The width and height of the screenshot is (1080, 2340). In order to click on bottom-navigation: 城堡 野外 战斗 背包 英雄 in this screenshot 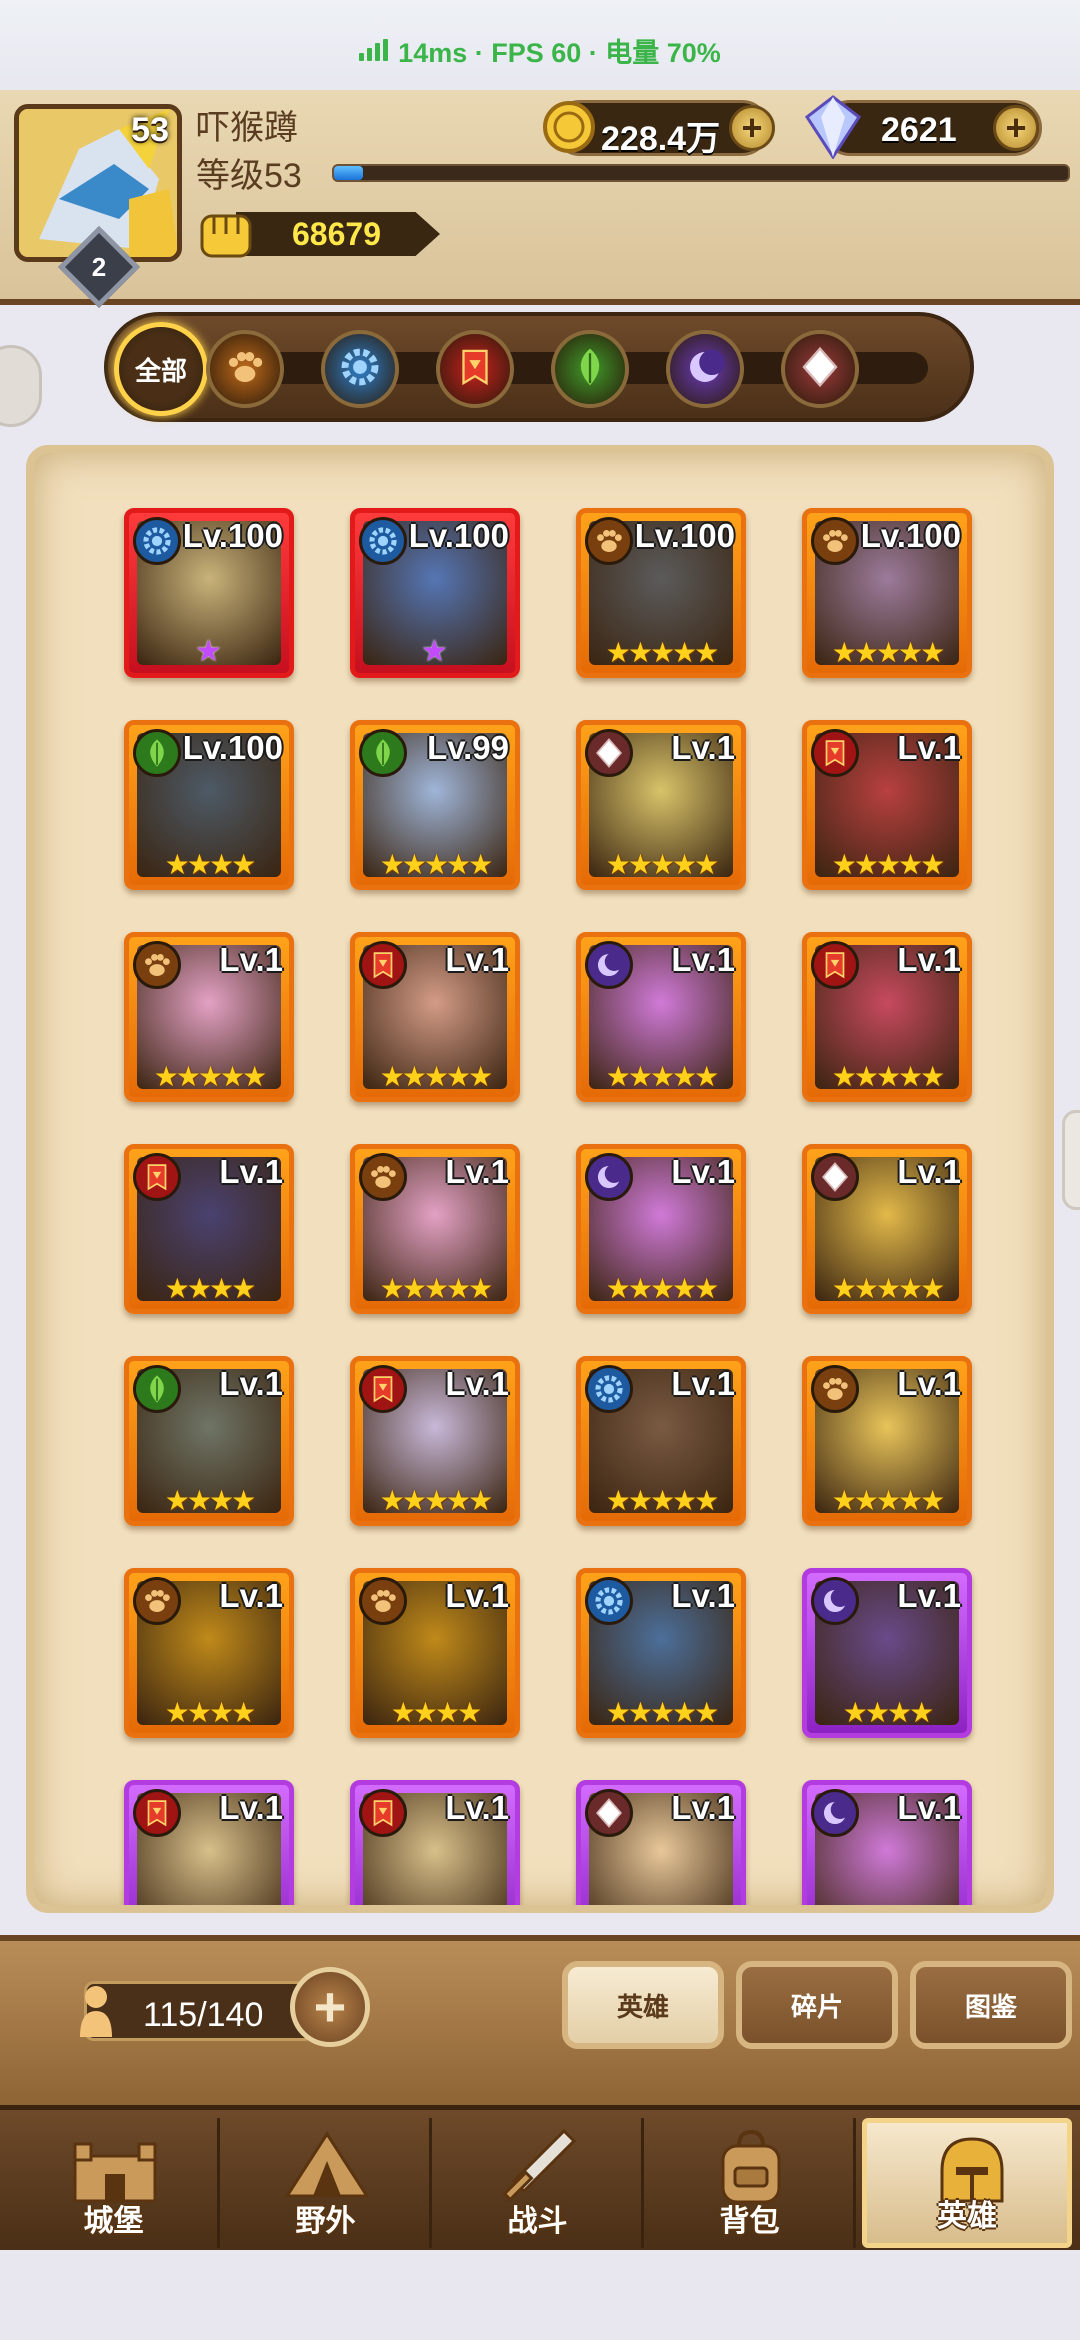, I will do `click(540, 2177)`.